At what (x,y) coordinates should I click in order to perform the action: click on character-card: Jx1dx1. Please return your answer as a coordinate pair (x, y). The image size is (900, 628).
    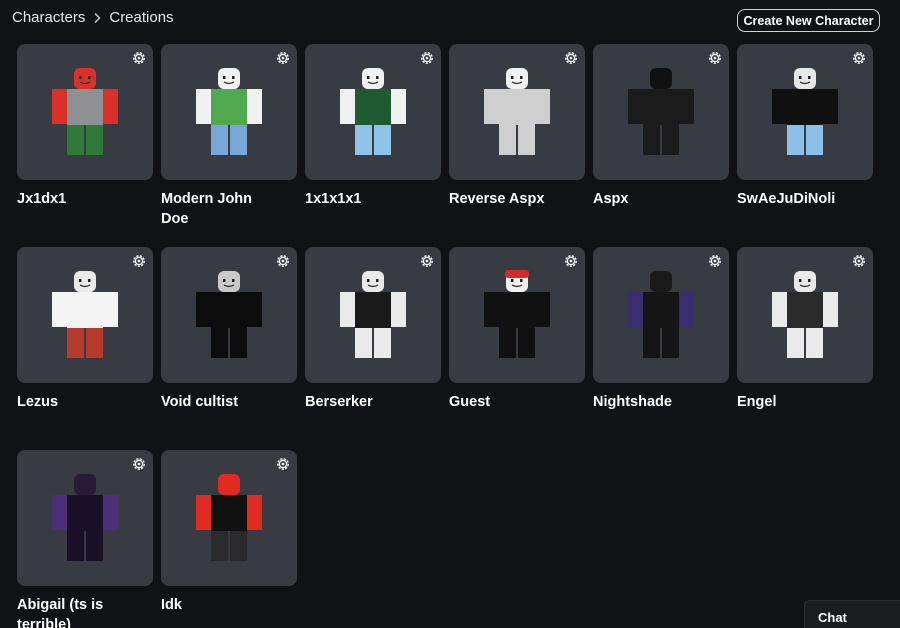
    Looking at the image, I should click on (85, 145).